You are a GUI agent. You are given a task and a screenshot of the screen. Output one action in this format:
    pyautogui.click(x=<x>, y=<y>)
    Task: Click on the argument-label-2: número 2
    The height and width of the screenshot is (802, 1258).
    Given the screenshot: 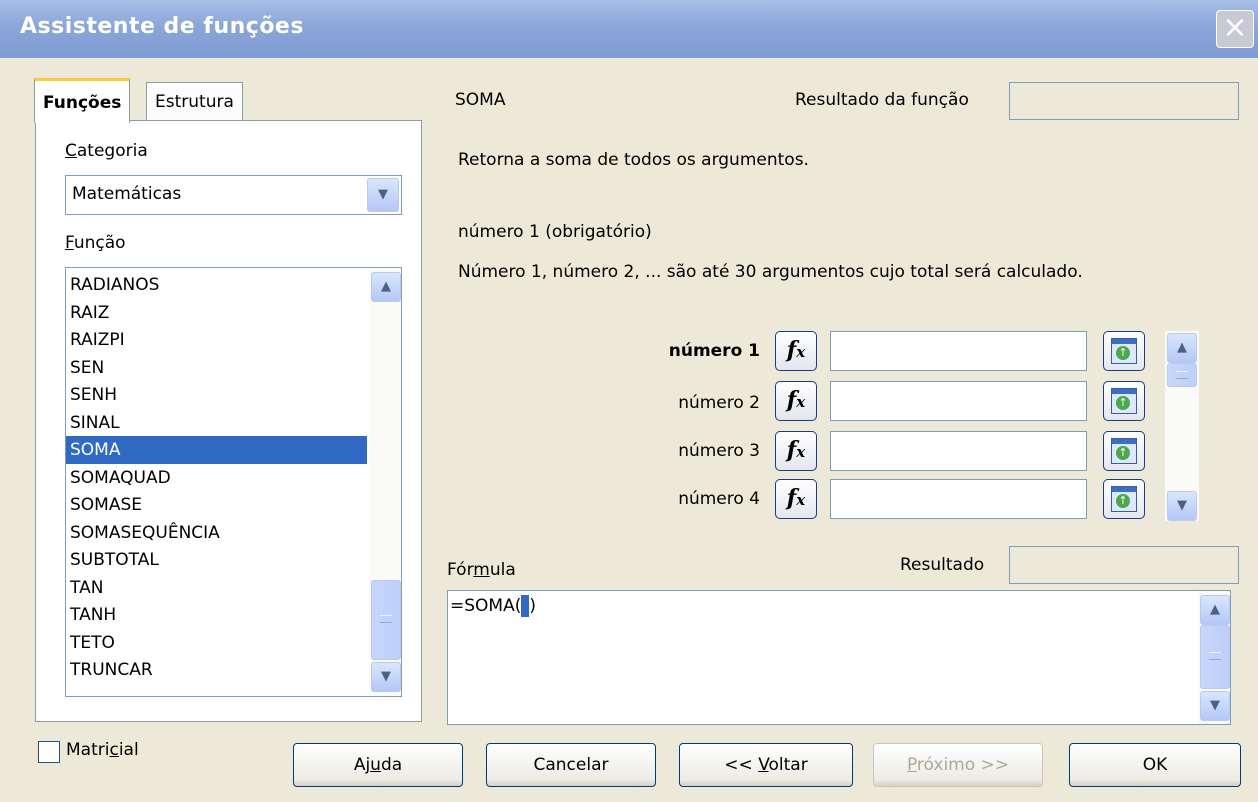 What is the action you would take?
    pyautogui.click(x=719, y=403)
    